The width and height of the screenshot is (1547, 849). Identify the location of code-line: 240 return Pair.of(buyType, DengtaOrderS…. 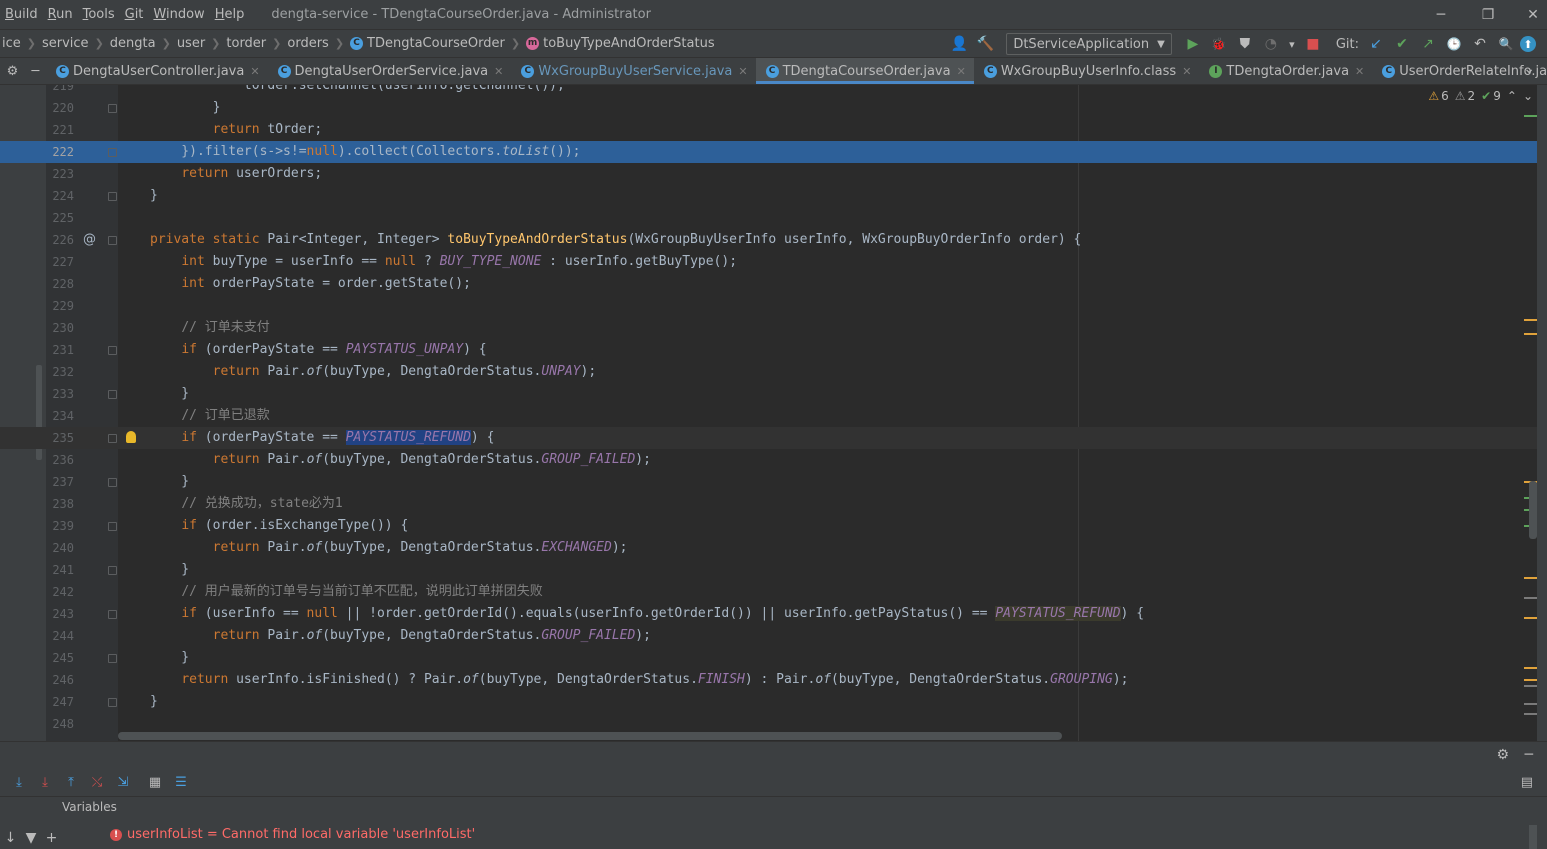
(770, 548).